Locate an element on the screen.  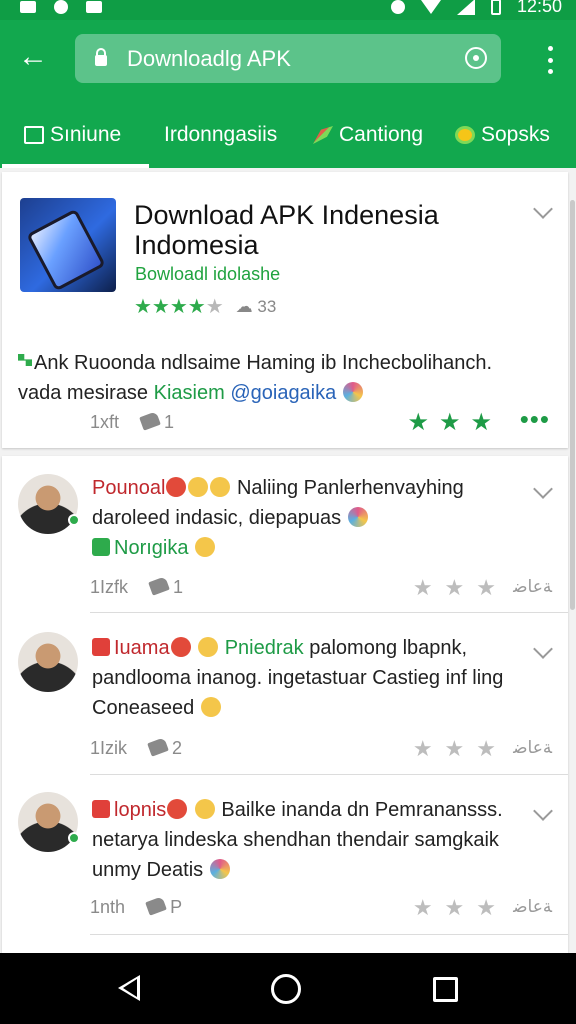
square-icon is located at coordinates (34, 135).